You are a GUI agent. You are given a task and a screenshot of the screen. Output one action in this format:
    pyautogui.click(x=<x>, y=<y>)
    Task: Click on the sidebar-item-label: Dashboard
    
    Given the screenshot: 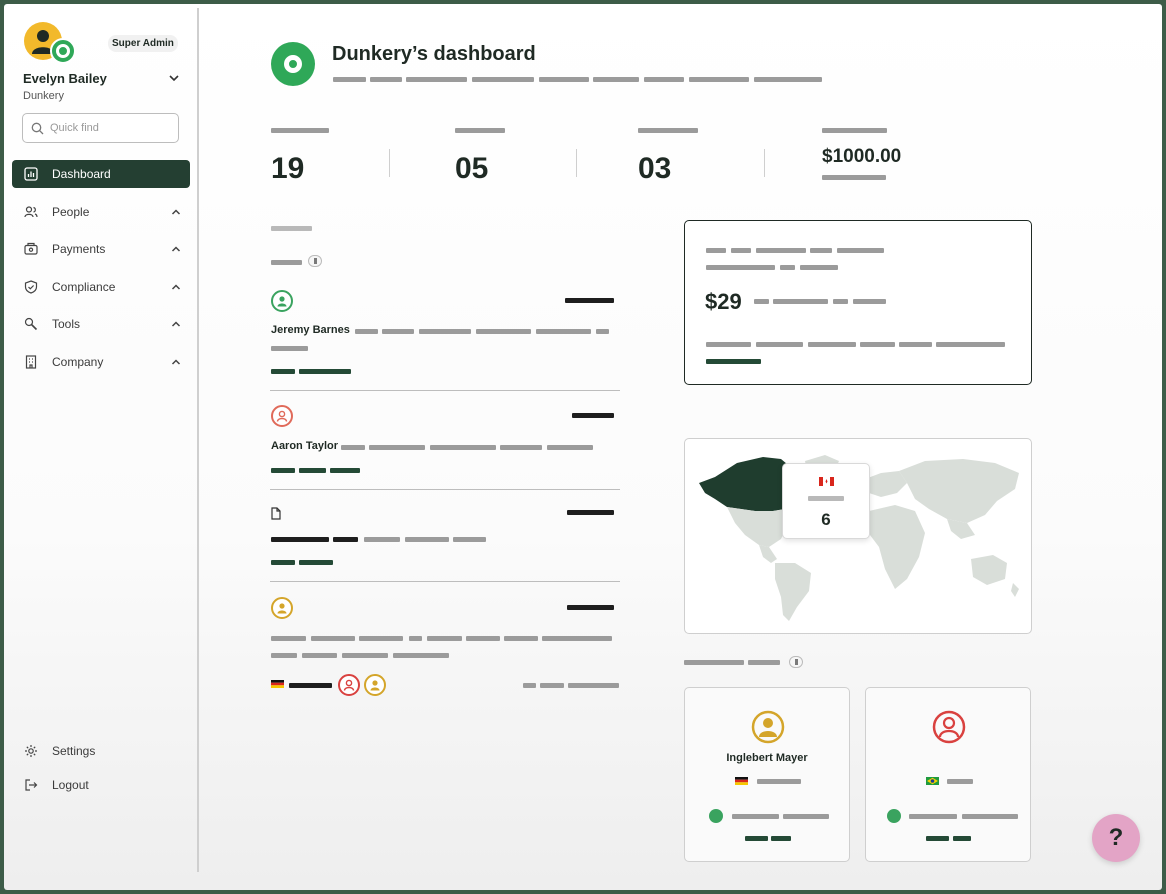 What is the action you would take?
    pyautogui.click(x=81, y=174)
    